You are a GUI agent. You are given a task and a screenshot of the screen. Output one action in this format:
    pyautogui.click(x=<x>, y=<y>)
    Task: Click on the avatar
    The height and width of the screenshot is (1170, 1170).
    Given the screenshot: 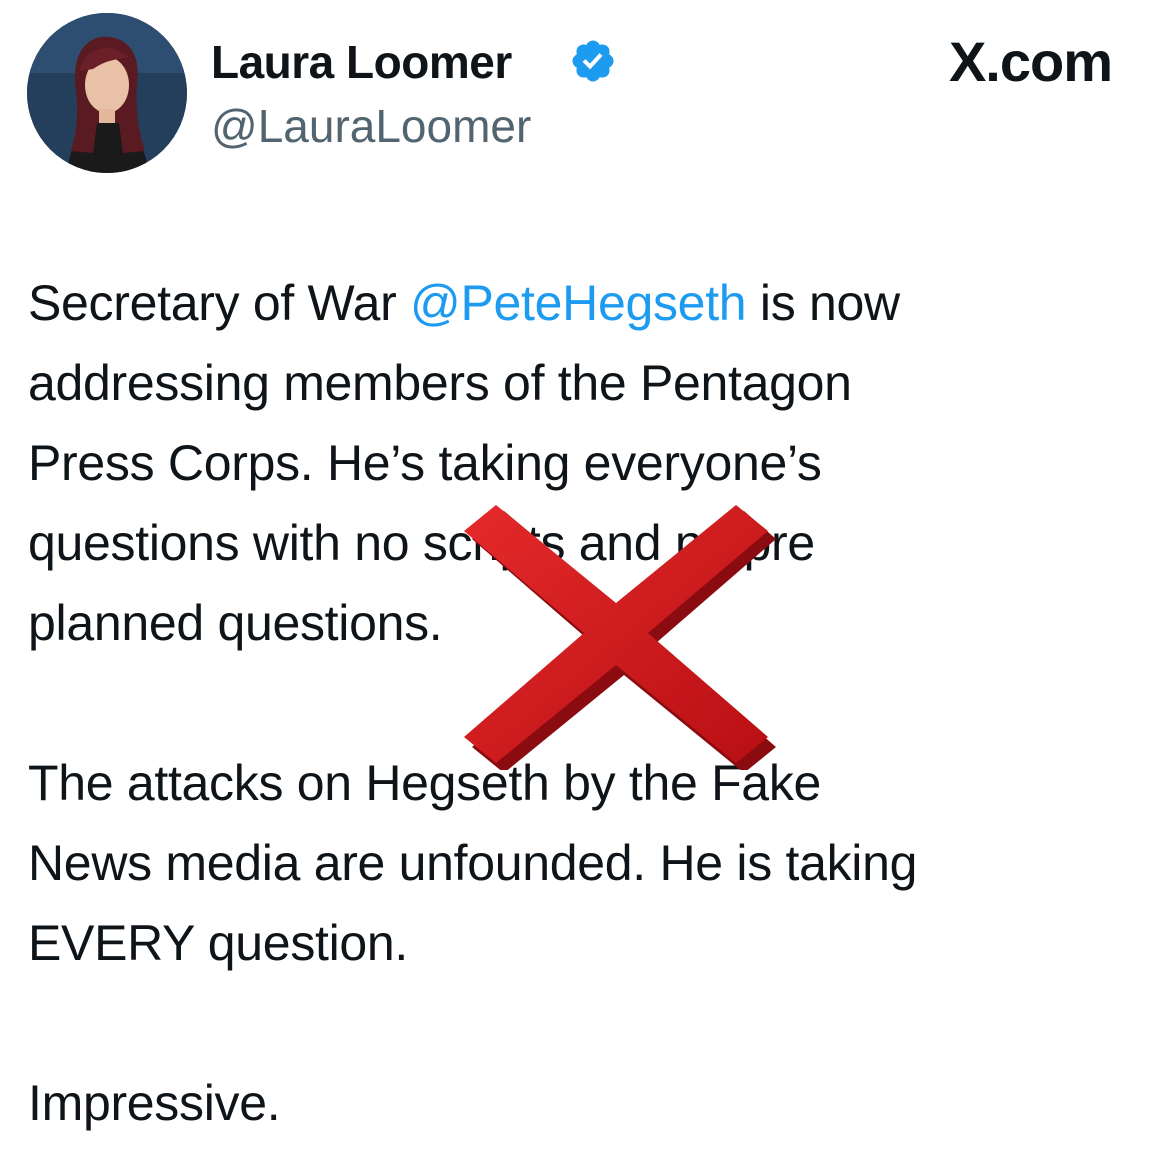 What is the action you would take?
    pyautogui.click(x=107, y=93)
    